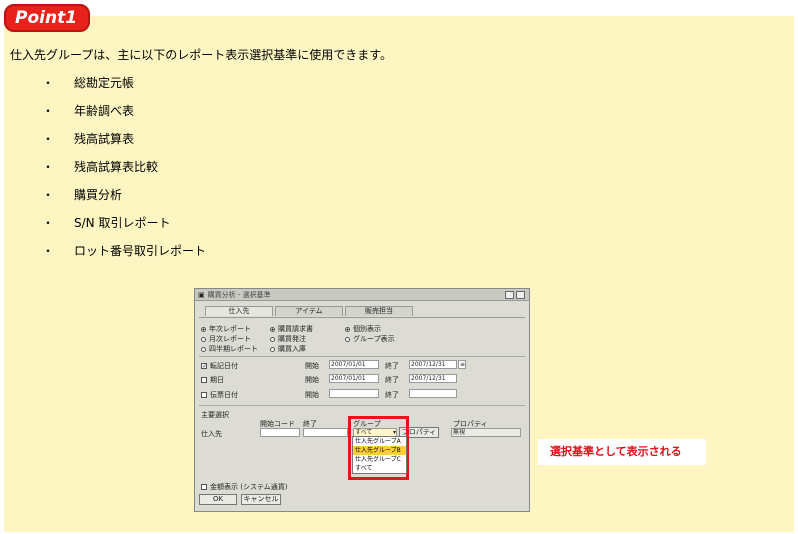 Image resolution: width=798 pixels, height=534 pixels. Describe the element at coordinates (363, 329) in the screenshot. I see `radio-individual: 個別表示` at that location.